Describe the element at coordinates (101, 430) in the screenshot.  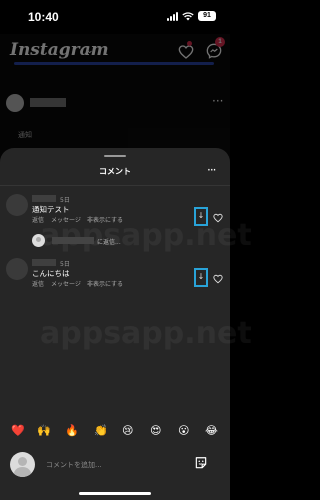
I see `emoji-clap: 👏` at that location.